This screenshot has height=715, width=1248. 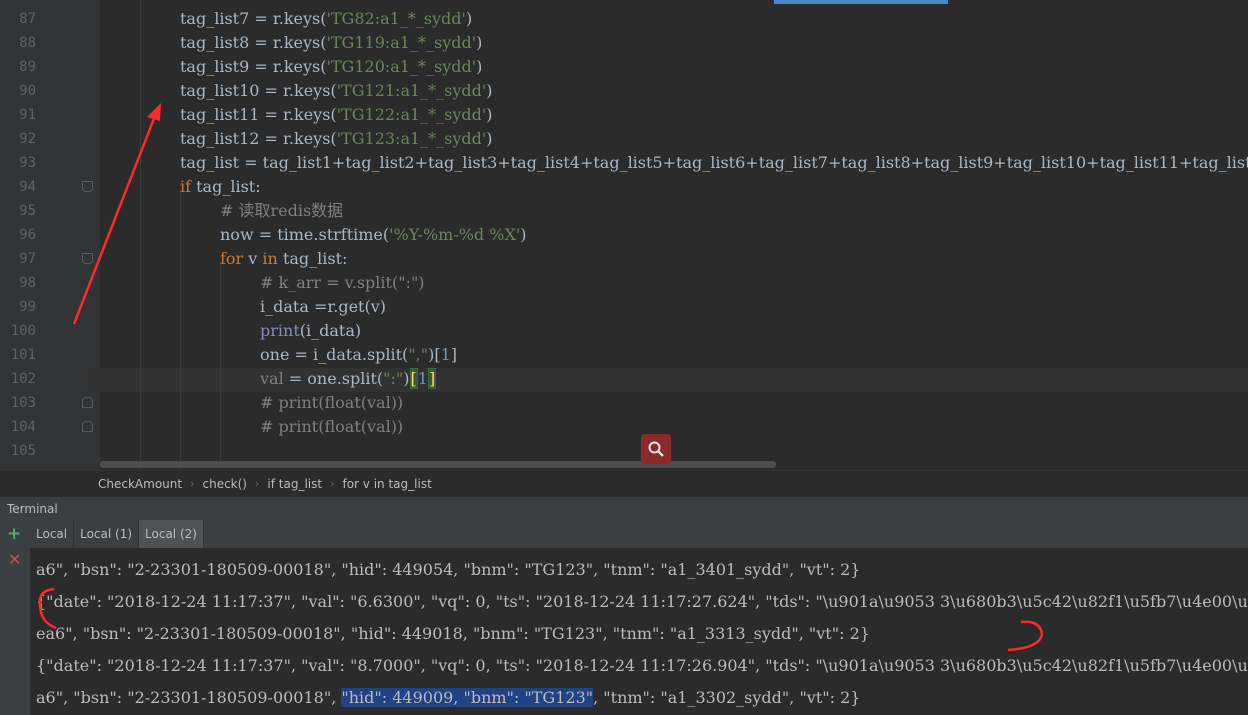 I want to click on line-number: 103, so click(x=23, y=403).